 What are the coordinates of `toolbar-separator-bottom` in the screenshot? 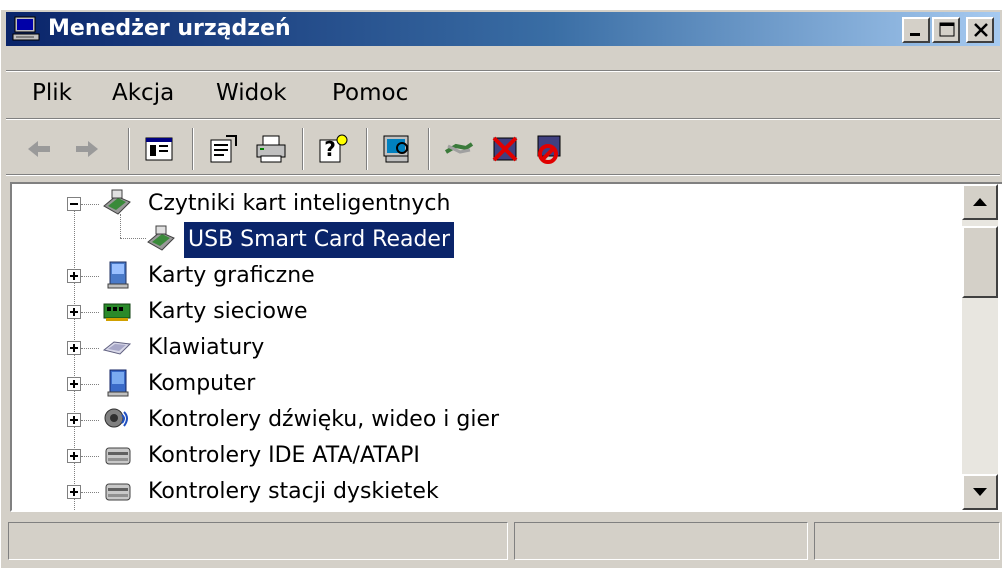 It's located at (503, 175).